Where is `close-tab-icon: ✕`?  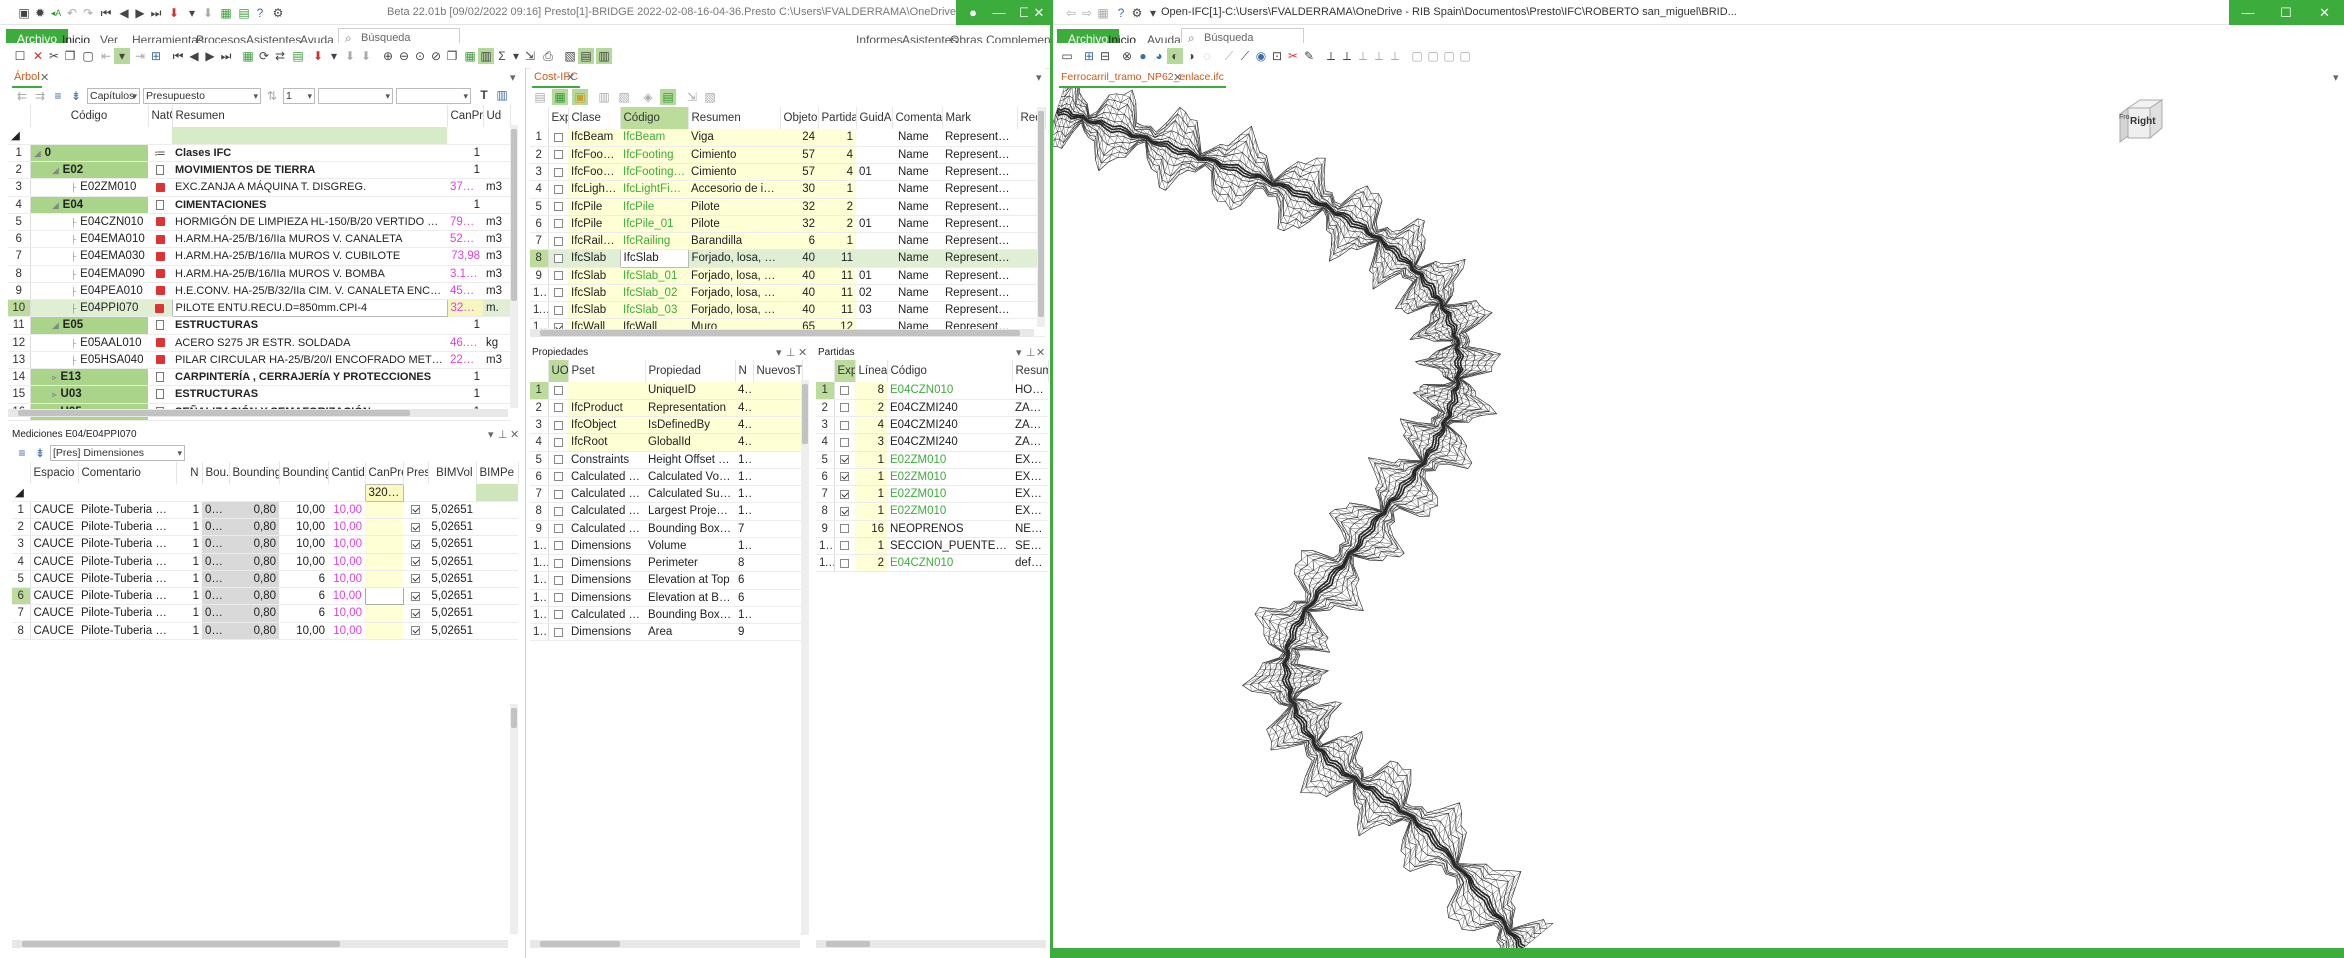 close-tab-icon: ✕ is located at coordinates (570, 78).